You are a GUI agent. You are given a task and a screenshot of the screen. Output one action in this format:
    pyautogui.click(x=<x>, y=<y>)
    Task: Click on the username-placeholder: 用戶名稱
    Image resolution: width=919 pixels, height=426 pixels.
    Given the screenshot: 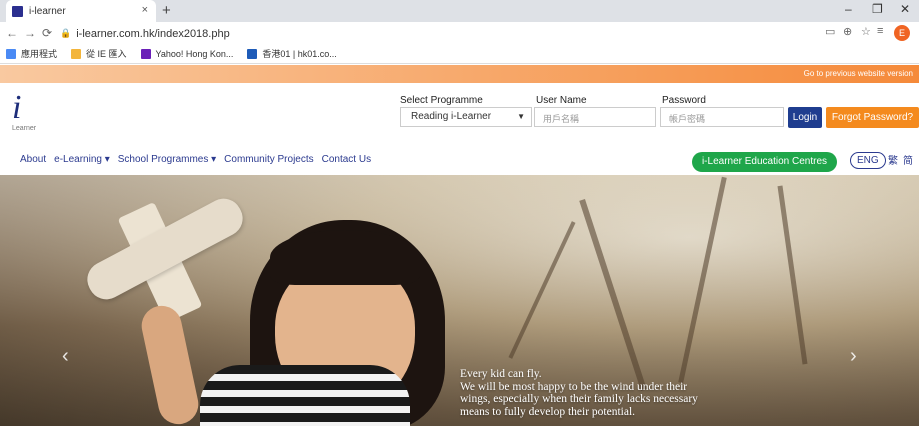 What is the action you would take?
    pyautogui.click(x=561, y=119)
    